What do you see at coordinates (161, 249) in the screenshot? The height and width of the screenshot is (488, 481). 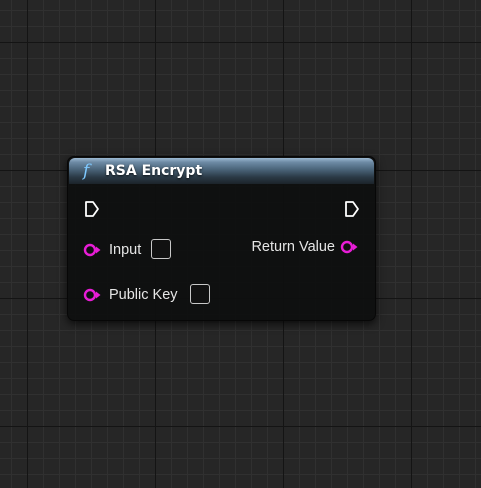 I see `input-value-field` at bounding box center [161, 249].